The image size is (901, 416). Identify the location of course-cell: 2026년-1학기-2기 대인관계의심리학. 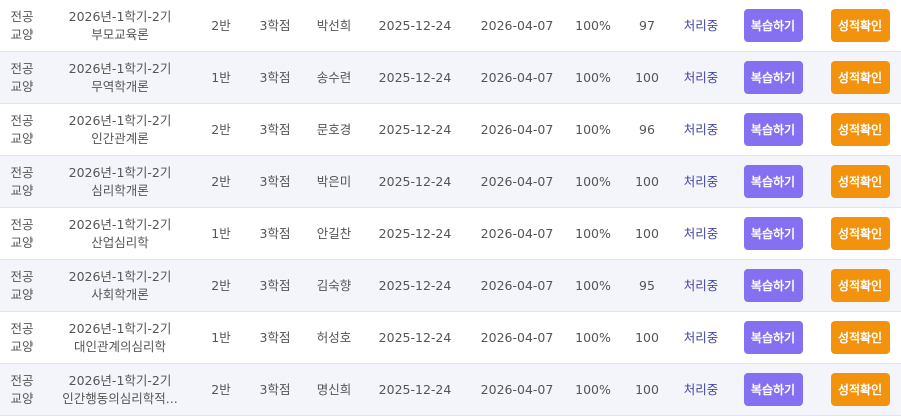
(120, 337).